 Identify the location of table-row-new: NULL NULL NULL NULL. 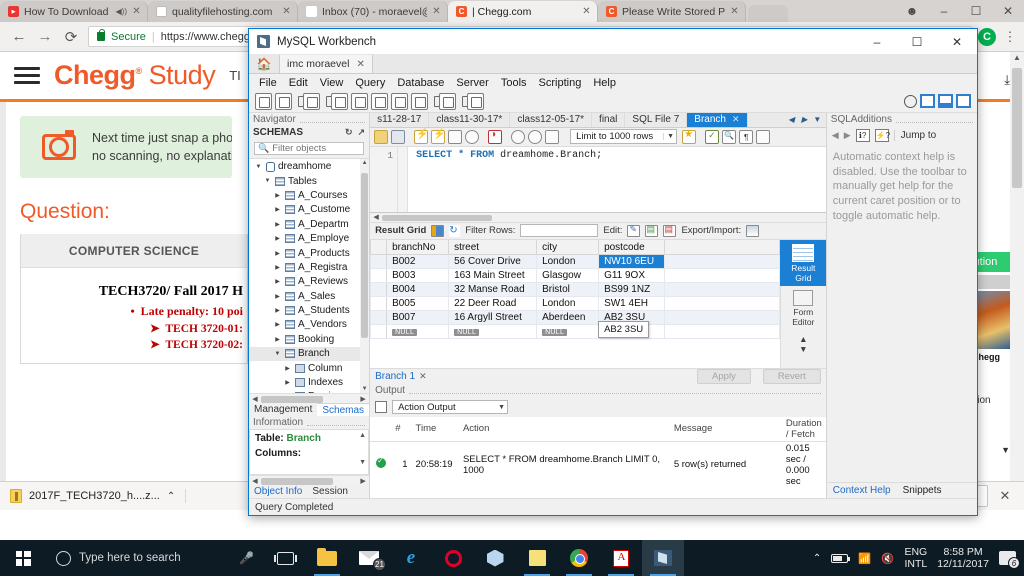
(575, 332).